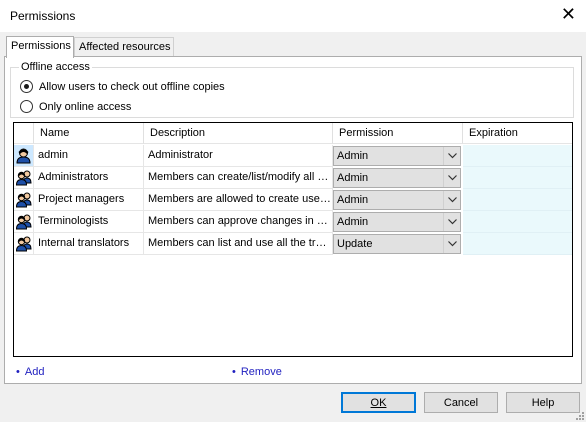 Image resolution: width=586 pixels, height=422 pixels. I want to click on help-button-label: Help, so click(543, 403).